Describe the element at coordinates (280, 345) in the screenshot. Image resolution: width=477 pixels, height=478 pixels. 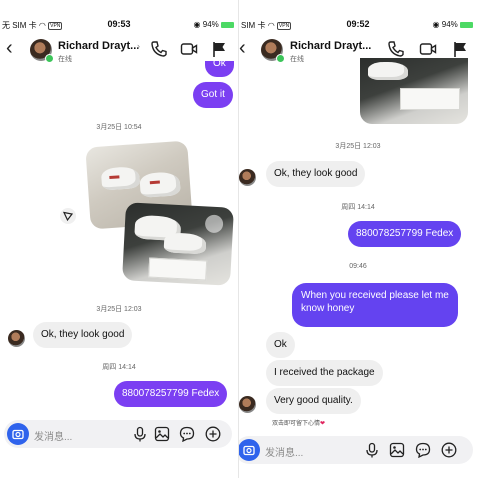
I see `message-bubble-ok: Ok` at that location.